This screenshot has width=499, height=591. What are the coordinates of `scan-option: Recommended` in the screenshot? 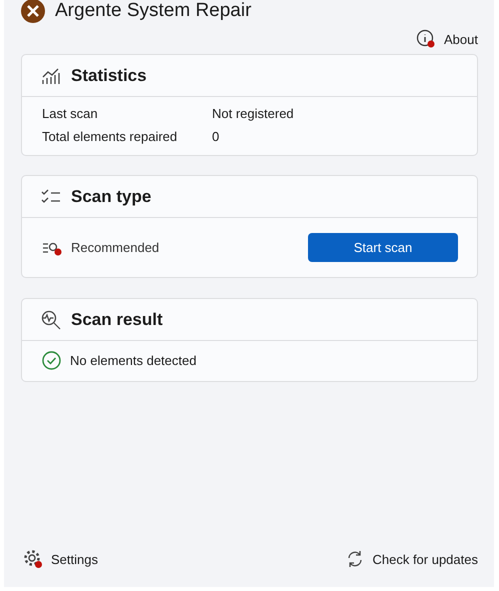 It's located at (115, 247).